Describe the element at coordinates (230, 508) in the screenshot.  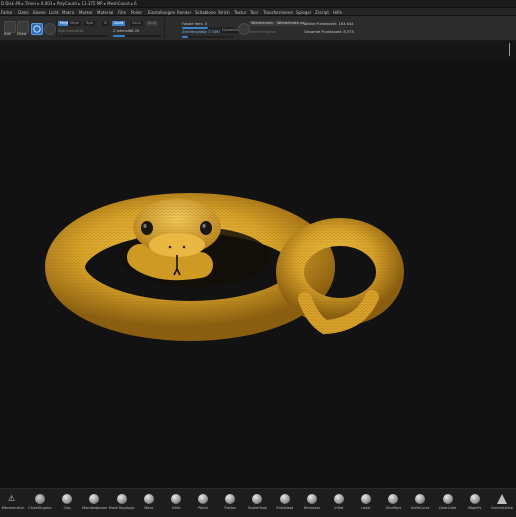
I see `brush-label: Flatten` at that location.